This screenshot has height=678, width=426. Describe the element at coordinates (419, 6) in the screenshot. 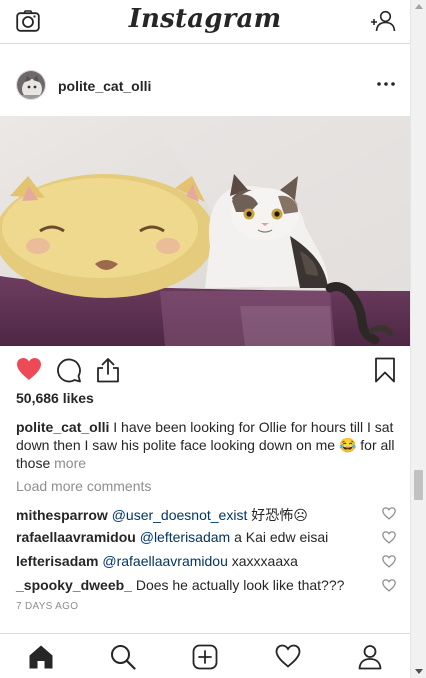

I see `scroll-up-arrow-icon` at that location.